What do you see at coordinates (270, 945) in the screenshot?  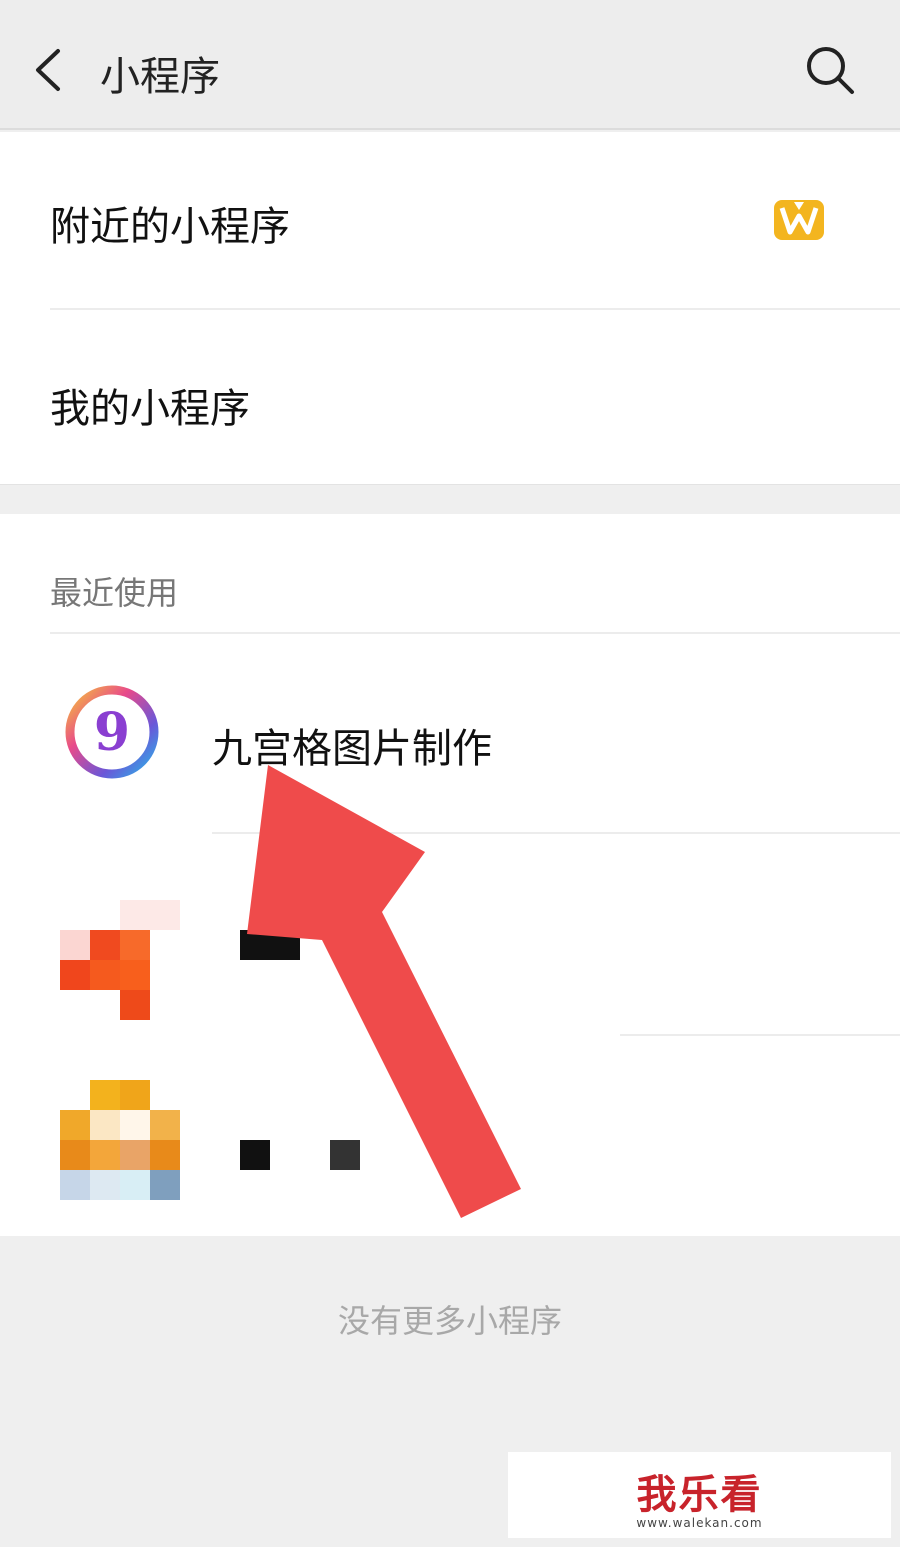 I see `redacted-name` at bounding box center [270, 945].